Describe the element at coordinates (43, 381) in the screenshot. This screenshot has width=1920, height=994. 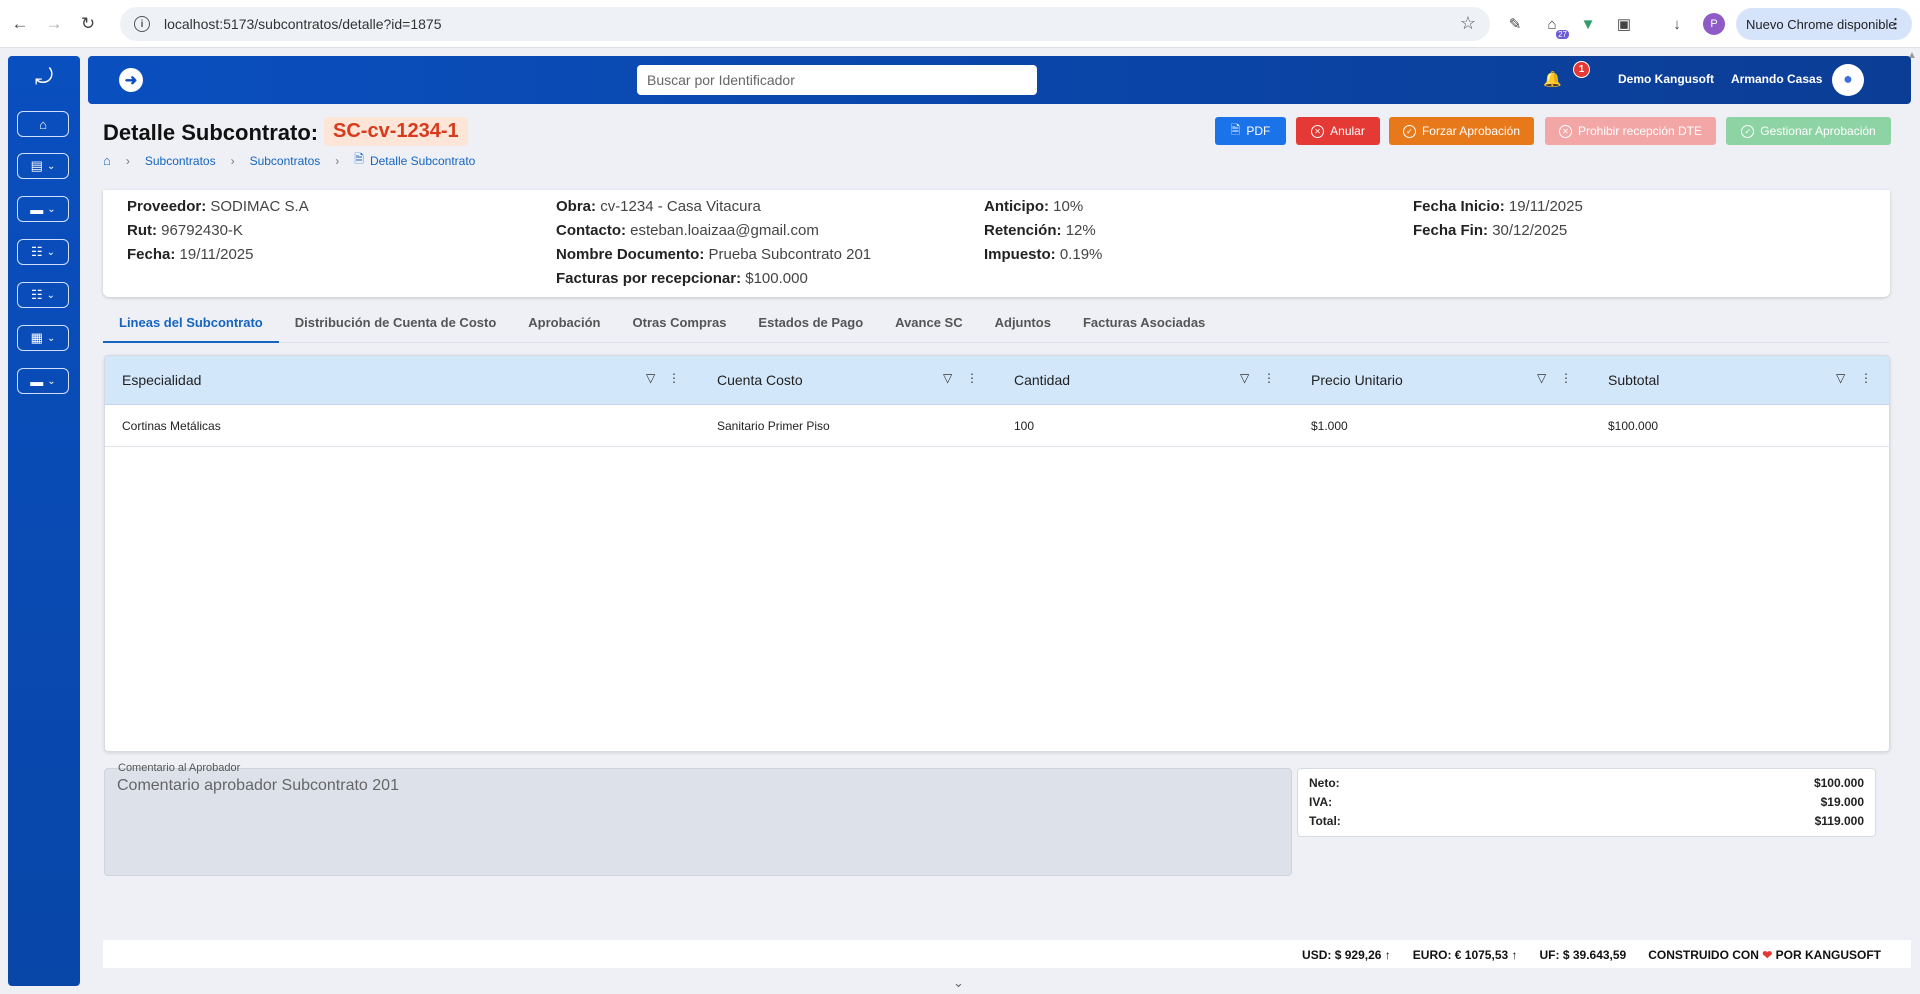
I see `folder-menu-button-2: ▬ ⌄` at that location.